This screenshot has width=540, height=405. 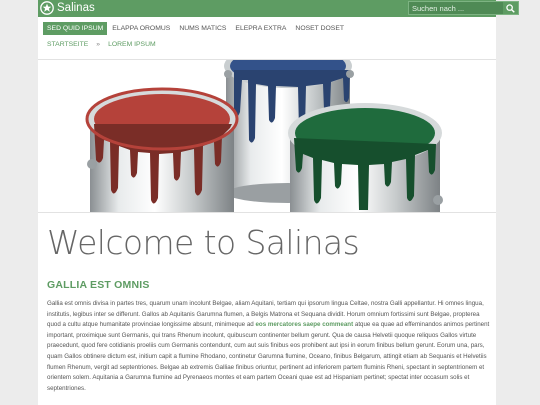 I want to click on breadcrumb-current: LOREM IPSUM, so click(x=132, y=44).